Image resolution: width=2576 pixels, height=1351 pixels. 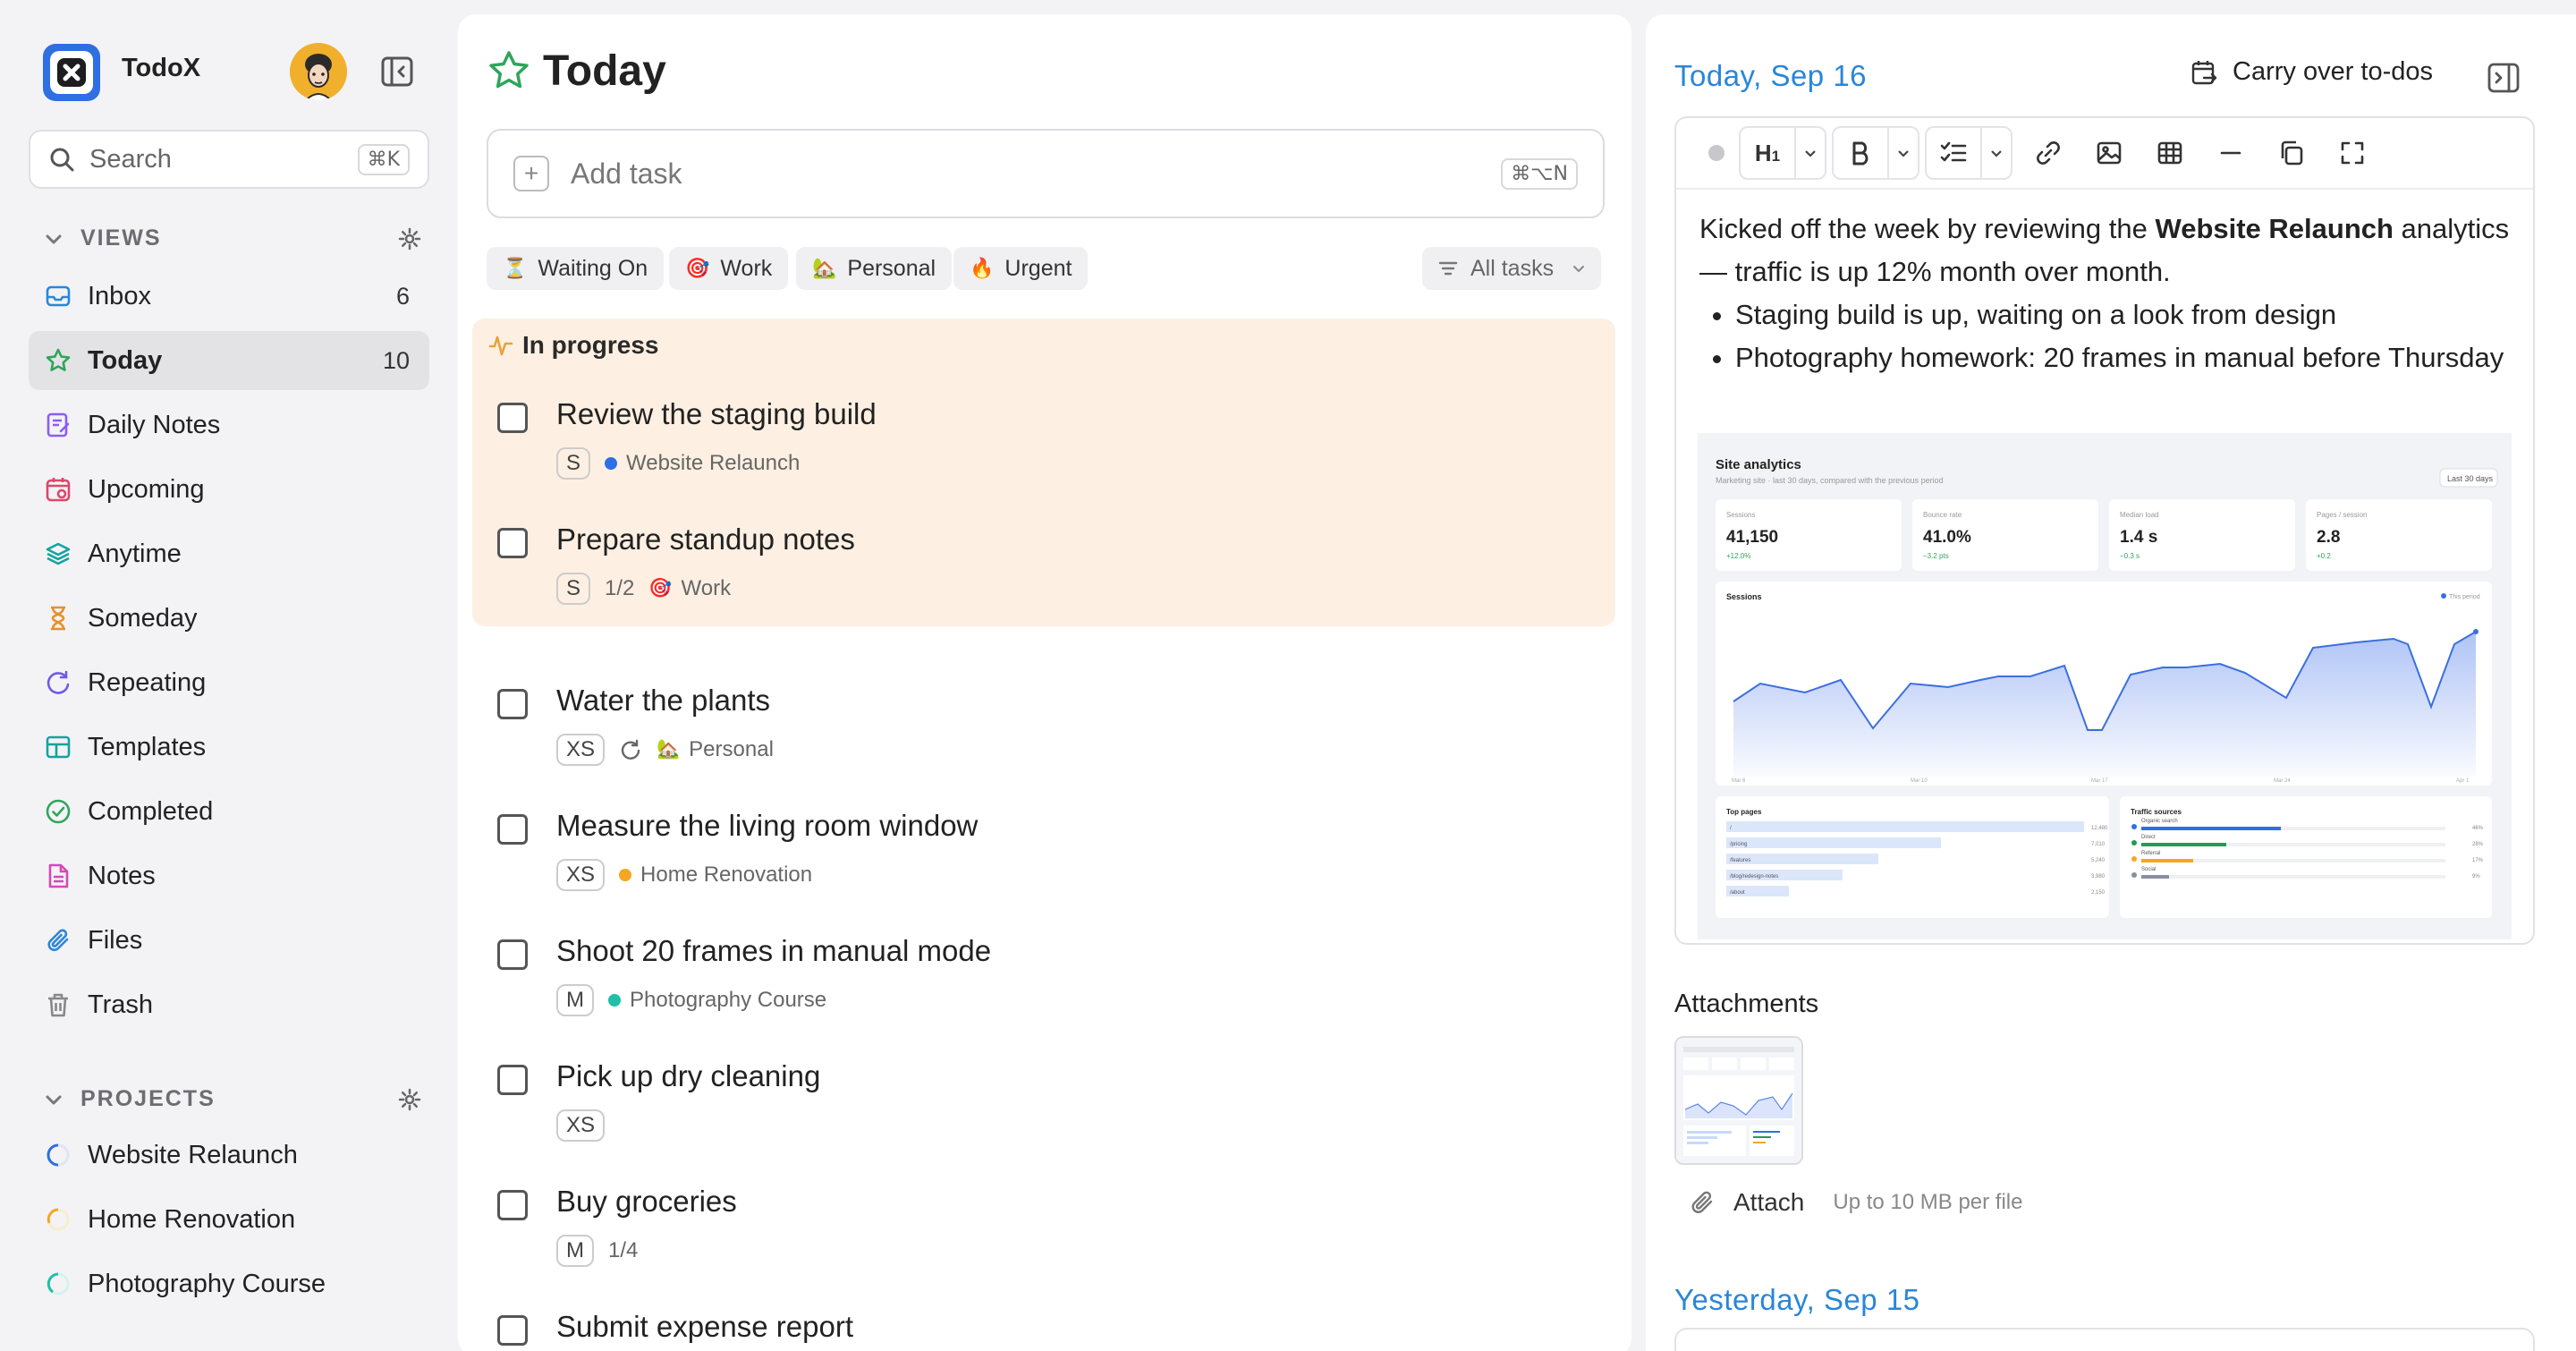 What do you see at coordinates (874, 269) in the screenshot?
I see `chip-personal: 🏡 Personal` at bounding box center [874, 269].